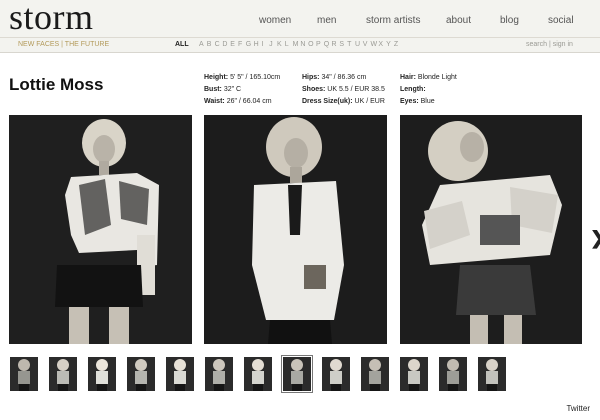 This screenshot has width=600, height=420. Describe the element at coordinates (273, 44) in the screenshot. I see `letter-filter-item: J` at that location.